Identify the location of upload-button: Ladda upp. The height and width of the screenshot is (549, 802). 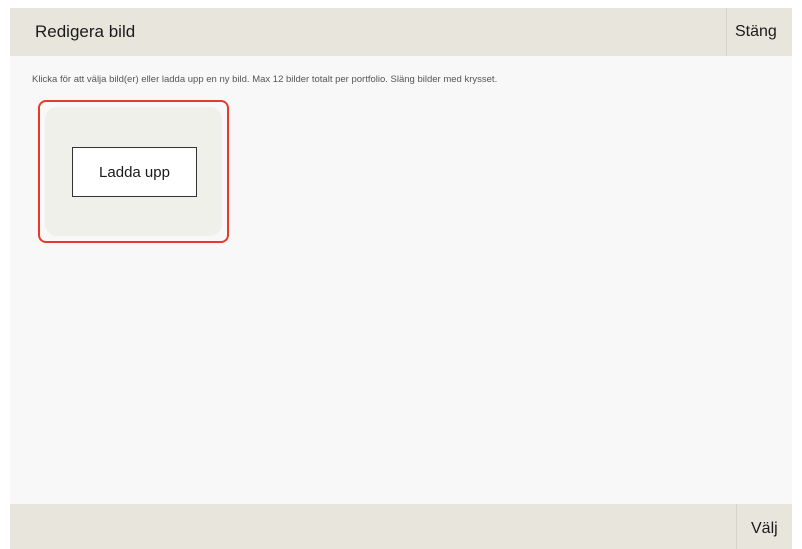
(134, 172).